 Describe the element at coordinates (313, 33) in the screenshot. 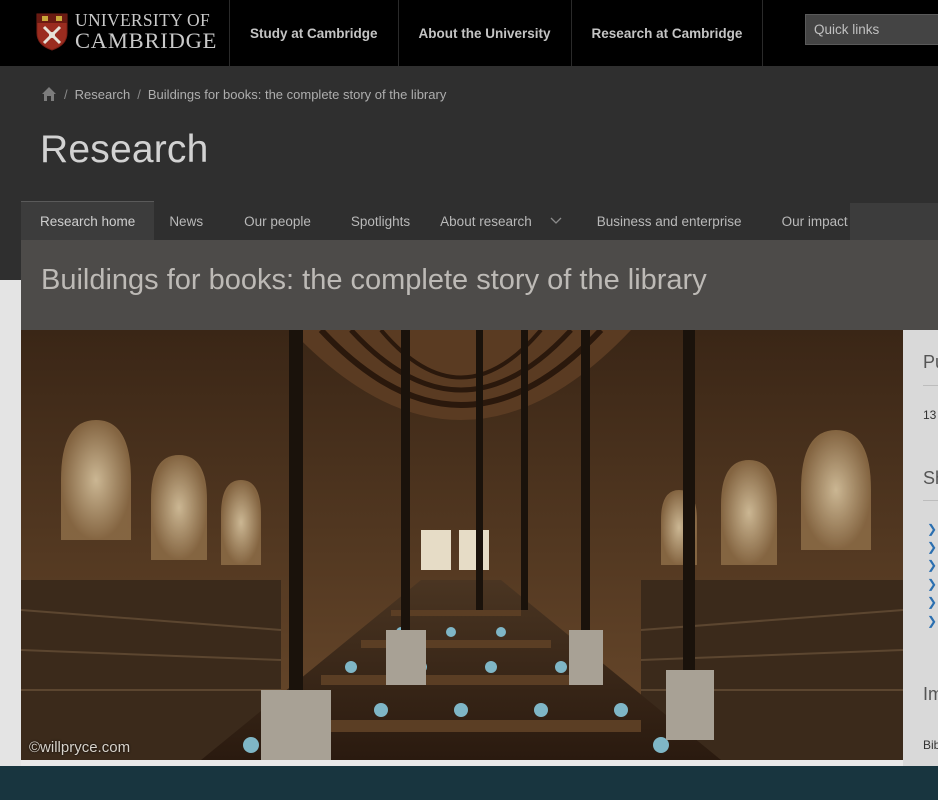

I see `nav-study-at-cambridge: Study at Cambridge` at that location.